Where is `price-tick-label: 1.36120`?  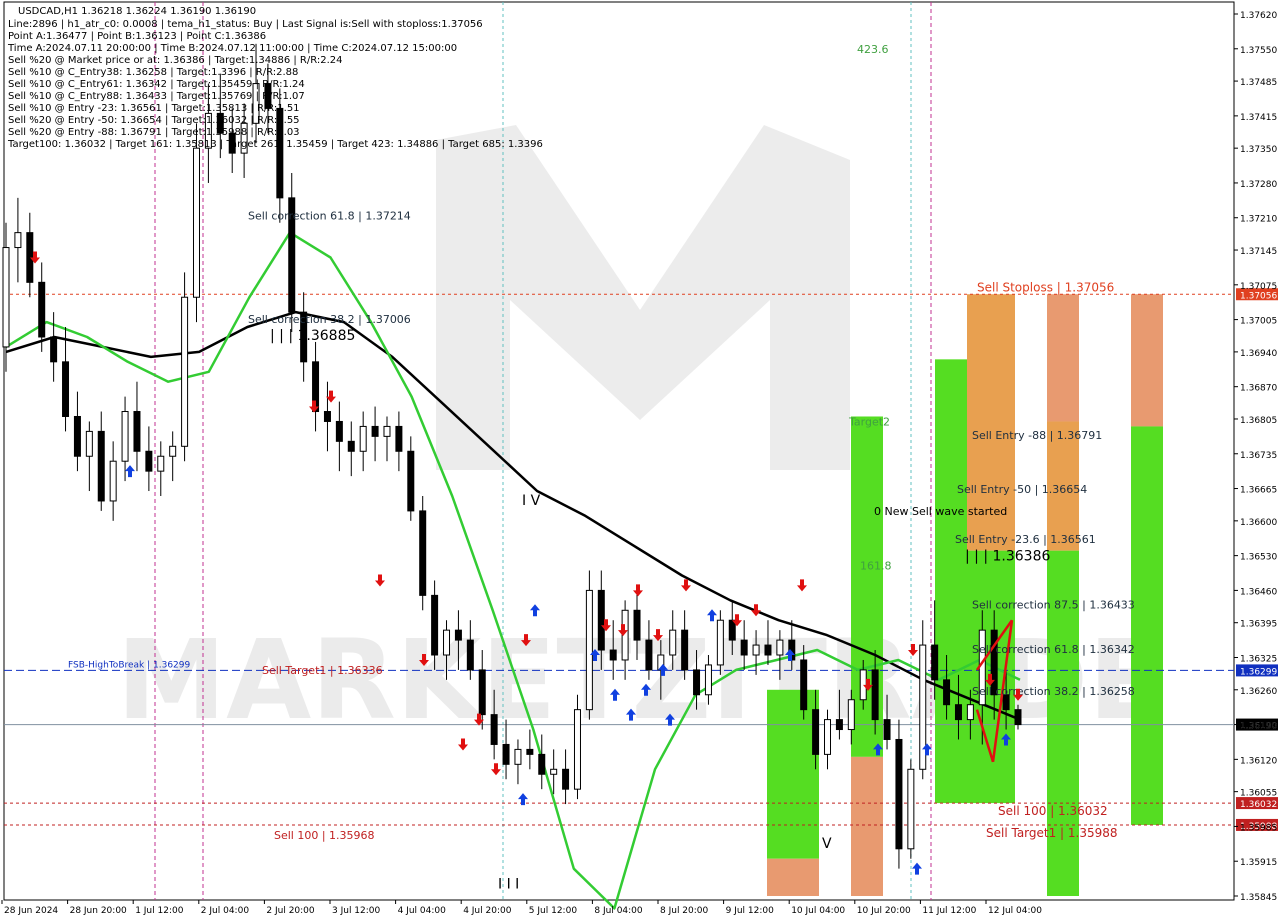 price-tick-label: 1.36120 is located at coordinates (1258, 761).